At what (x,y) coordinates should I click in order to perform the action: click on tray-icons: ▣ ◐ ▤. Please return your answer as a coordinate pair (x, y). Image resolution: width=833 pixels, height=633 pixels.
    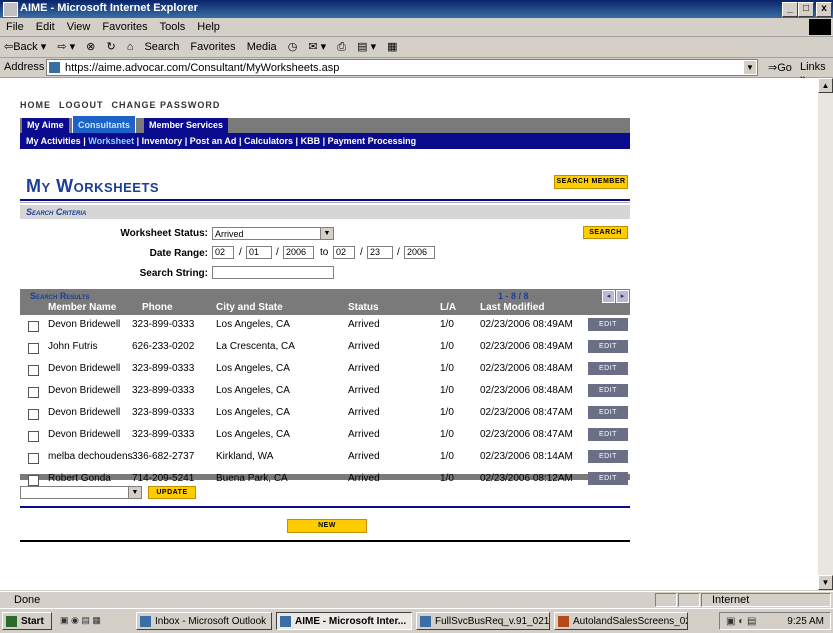
    Looking at the image, I should click on (741, 621).